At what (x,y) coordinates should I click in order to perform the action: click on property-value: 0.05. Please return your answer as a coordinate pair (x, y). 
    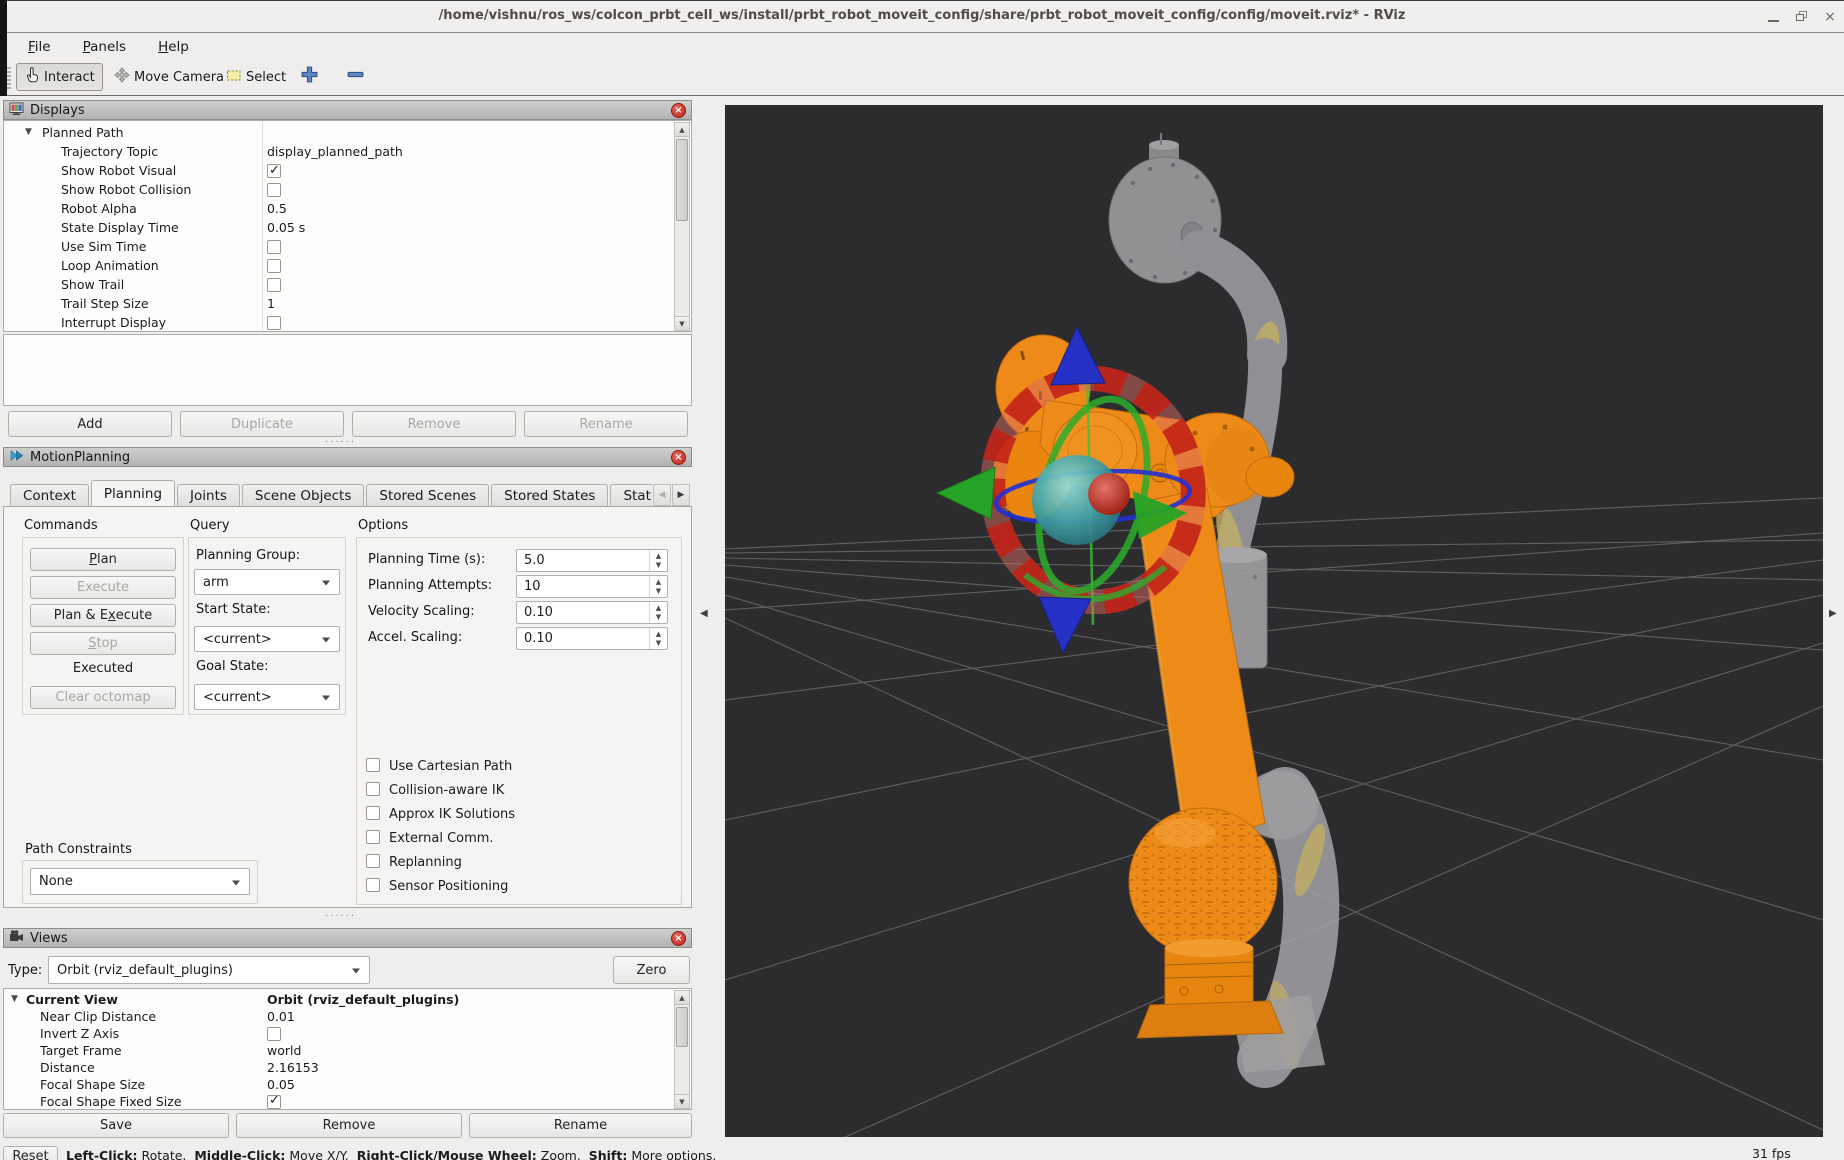
    Looking at the image, I should click on (281, 1084).